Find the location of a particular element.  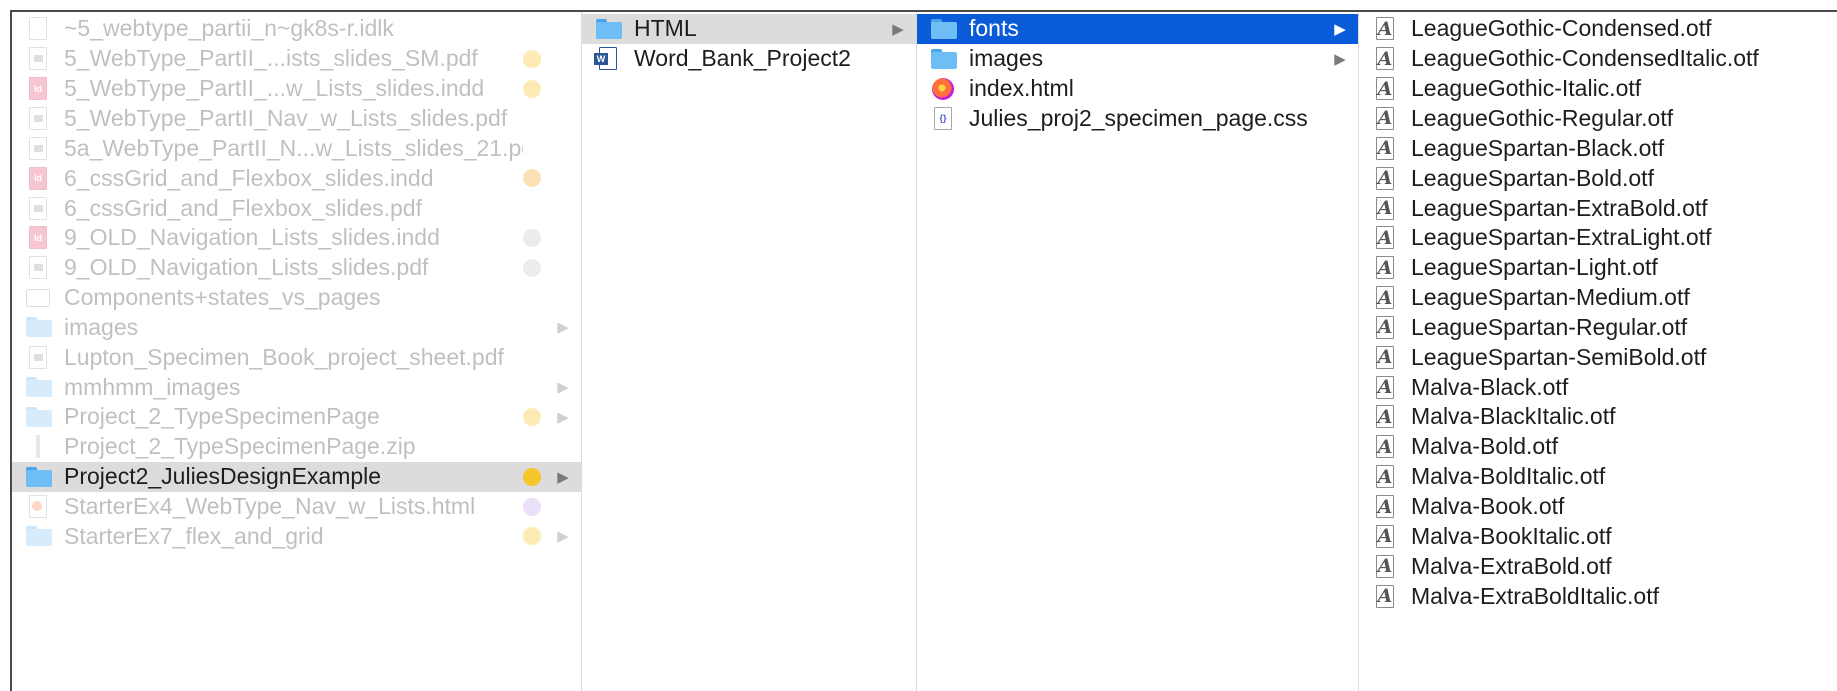

file-name: 5_WebType_PartII_Nav_w_Lists_slides.pdf is located at coordinates (286, 117).